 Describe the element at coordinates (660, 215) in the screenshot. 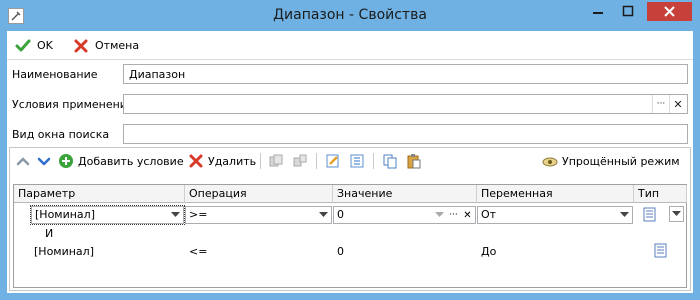

I see `type-combo` at that location.